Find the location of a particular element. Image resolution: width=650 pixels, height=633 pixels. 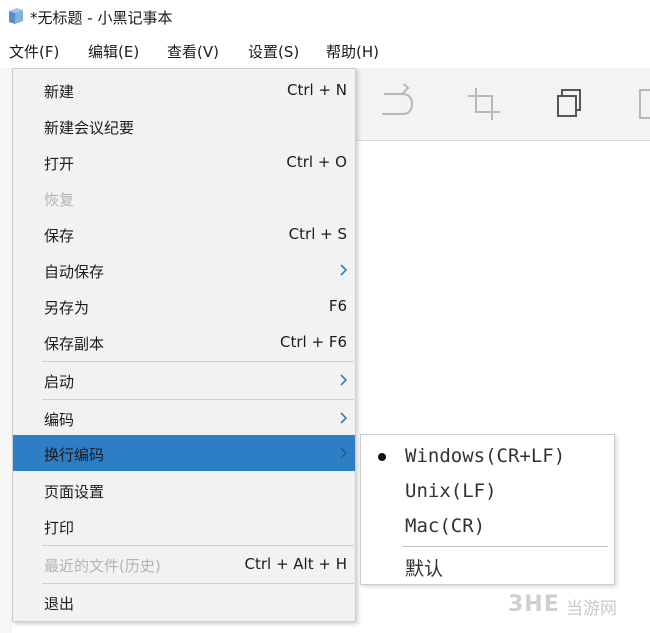

title-bar: *无标题 - 小黑记事本 is located at coordinates (325, 17).